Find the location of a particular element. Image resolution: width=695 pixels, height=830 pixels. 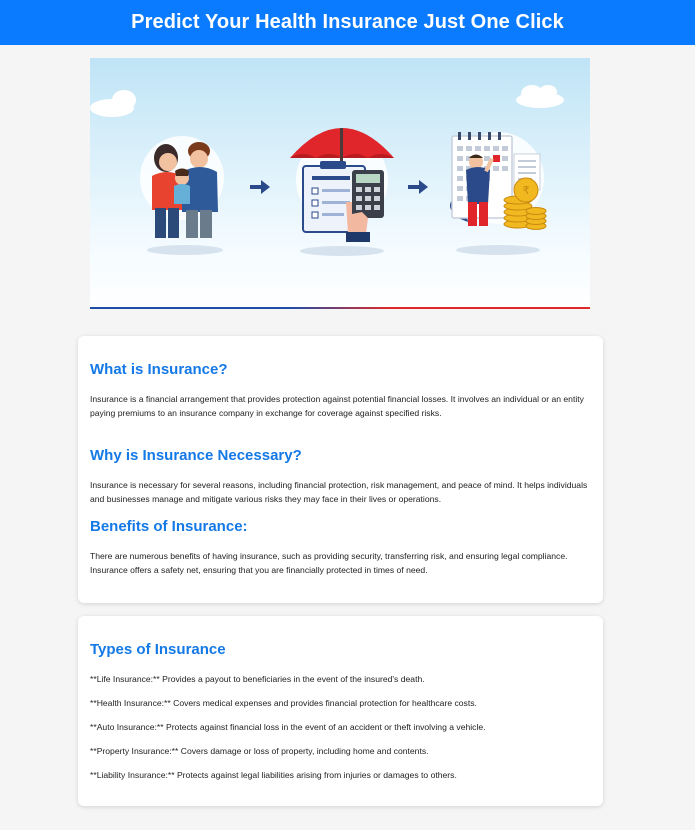

insurance-form-icon is located at coordinates (342, 185).